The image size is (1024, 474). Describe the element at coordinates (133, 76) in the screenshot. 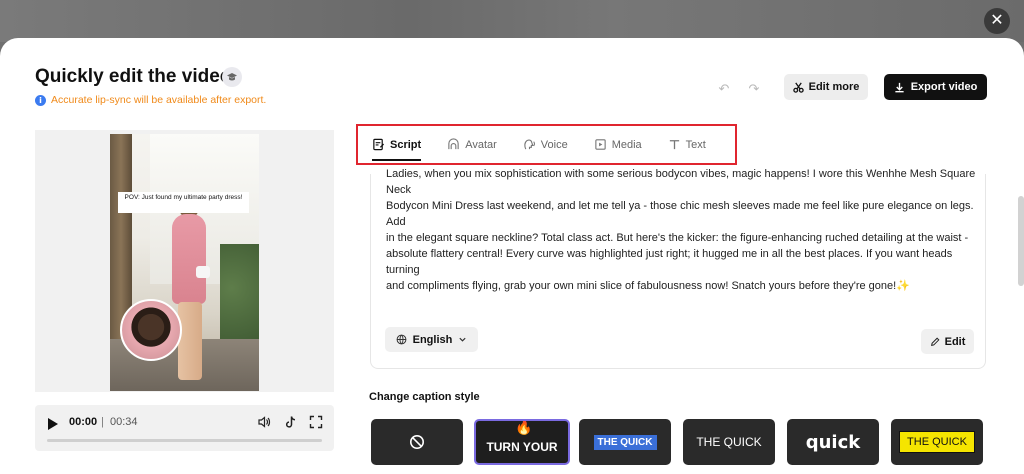

I see `page-title: Quickly edit the video` at that location.